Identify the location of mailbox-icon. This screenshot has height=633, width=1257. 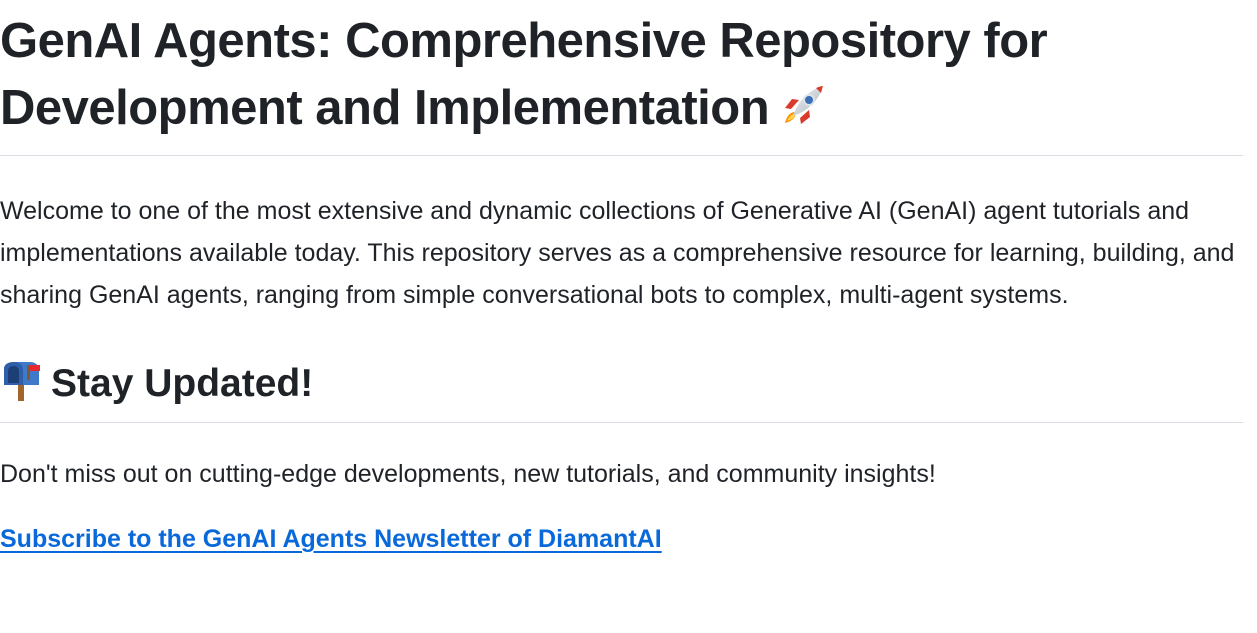
(21, 381).